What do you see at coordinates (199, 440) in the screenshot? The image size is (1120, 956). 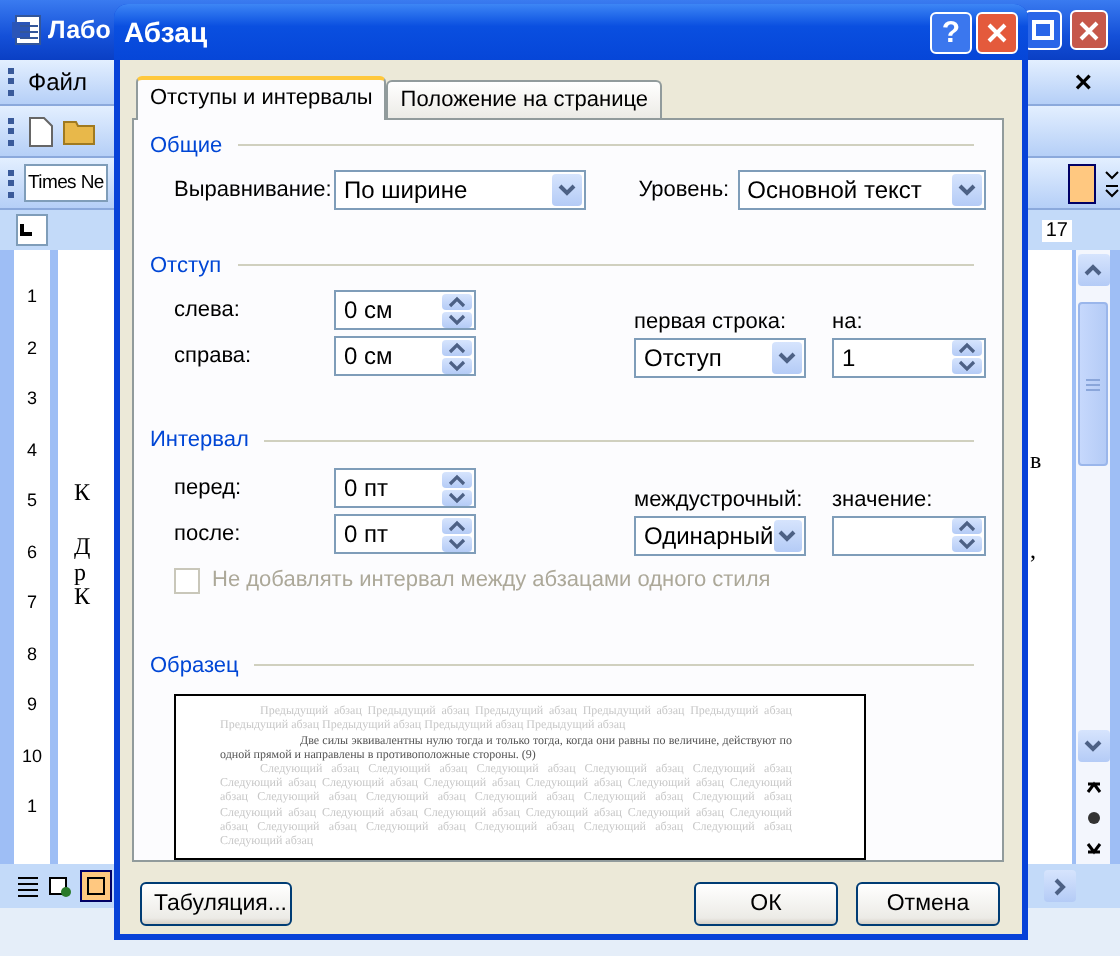 I see `section-heading: Интервал` at bounding box center [199, 440].